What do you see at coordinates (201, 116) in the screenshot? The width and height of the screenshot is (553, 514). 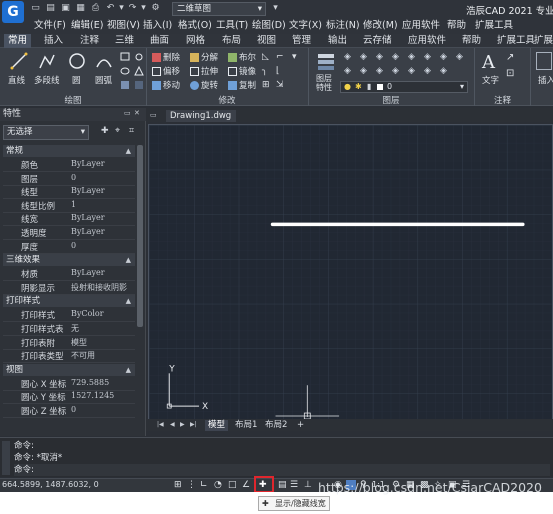 I see `document-tab: Drawing1.dwg` at bounding box center [201, 116].